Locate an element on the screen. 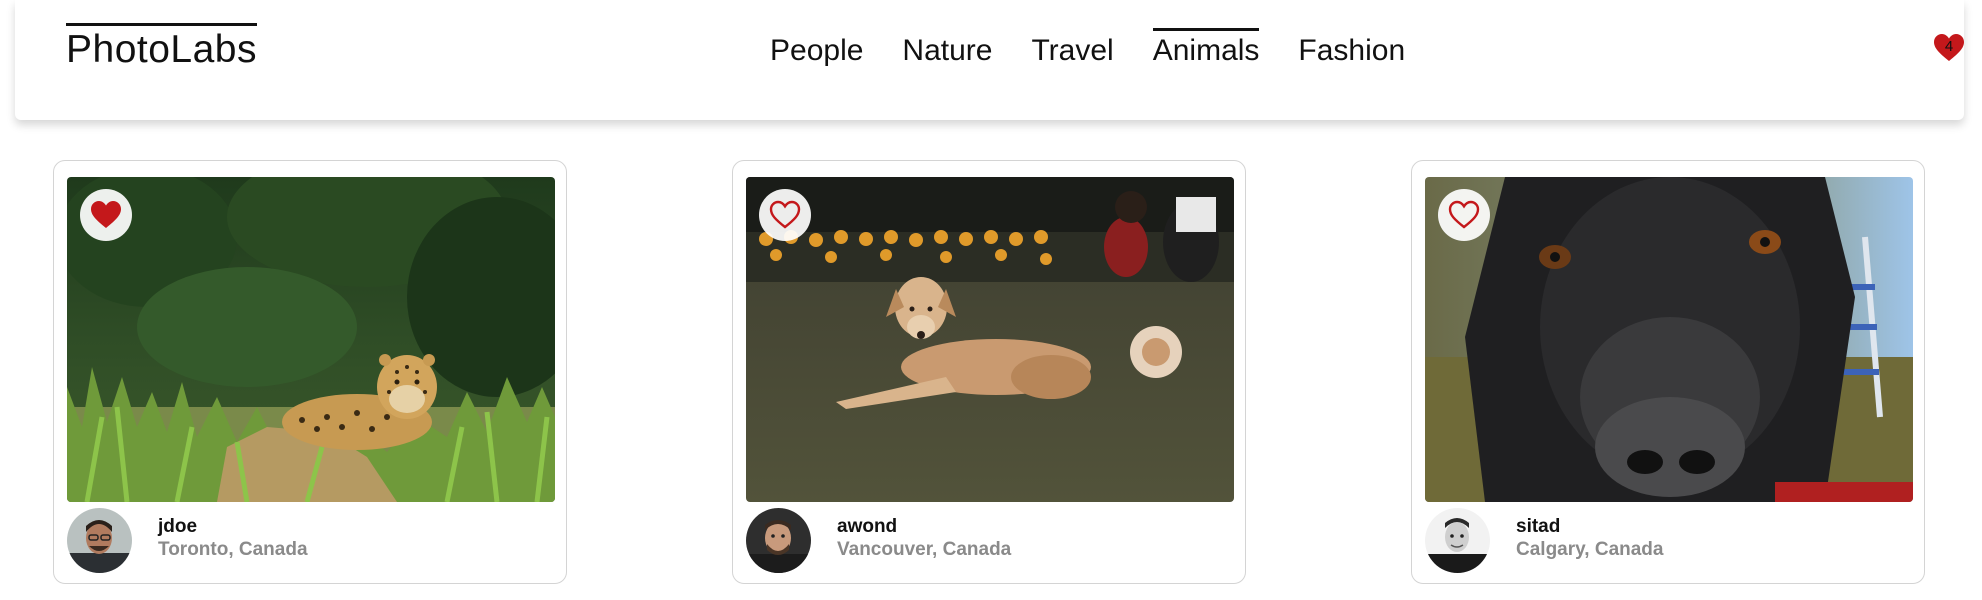  dog-photo is located at coordinates (990, 339).